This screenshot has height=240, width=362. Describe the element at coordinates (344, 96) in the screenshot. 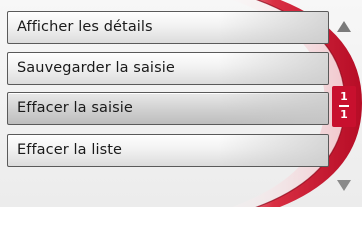

I see `page-current: 1` at that location.